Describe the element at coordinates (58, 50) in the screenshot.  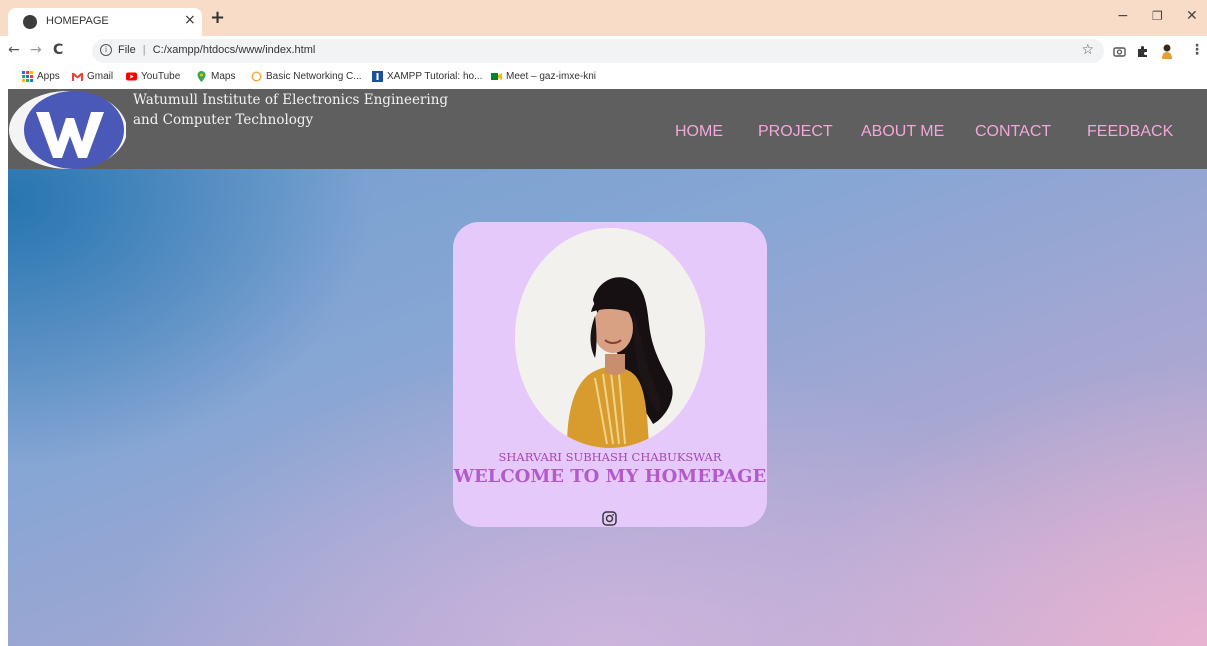
I see `reload-icon: C` at that location.